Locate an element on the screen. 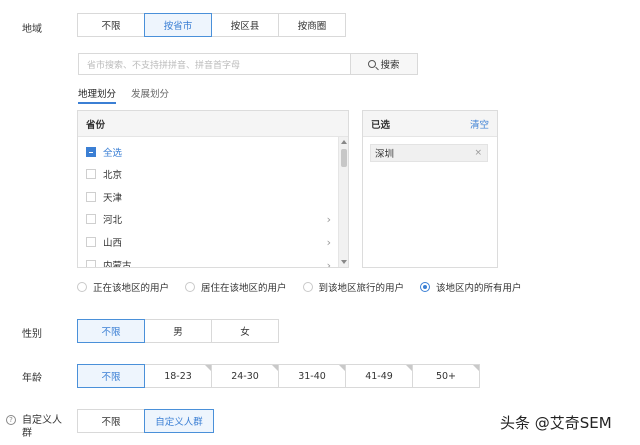 The image size is (640, 445). province-item-label: 全选 is located at coordinates (113, 153).